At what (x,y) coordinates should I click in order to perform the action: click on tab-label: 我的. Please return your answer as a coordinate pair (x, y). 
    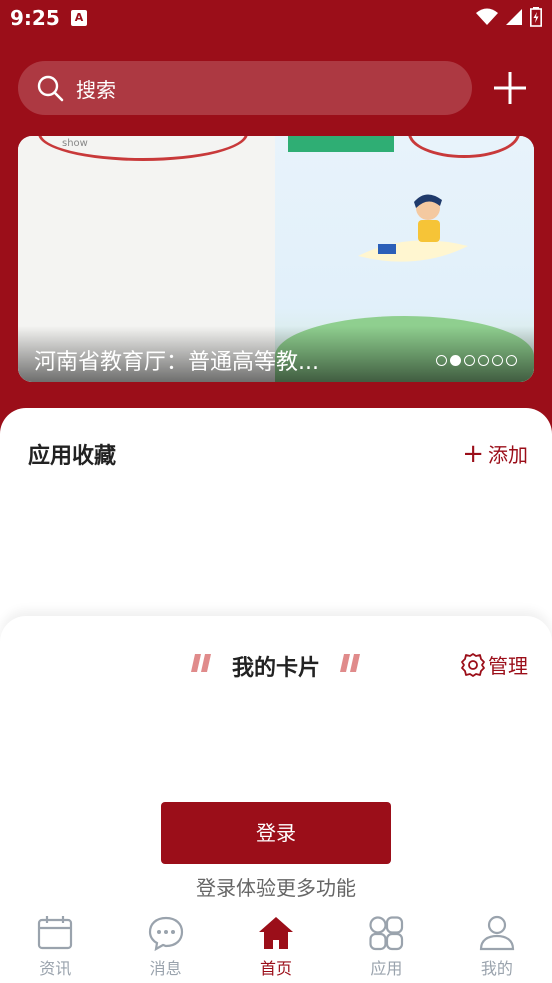
    Looking at the image, I should click on (496, 968).